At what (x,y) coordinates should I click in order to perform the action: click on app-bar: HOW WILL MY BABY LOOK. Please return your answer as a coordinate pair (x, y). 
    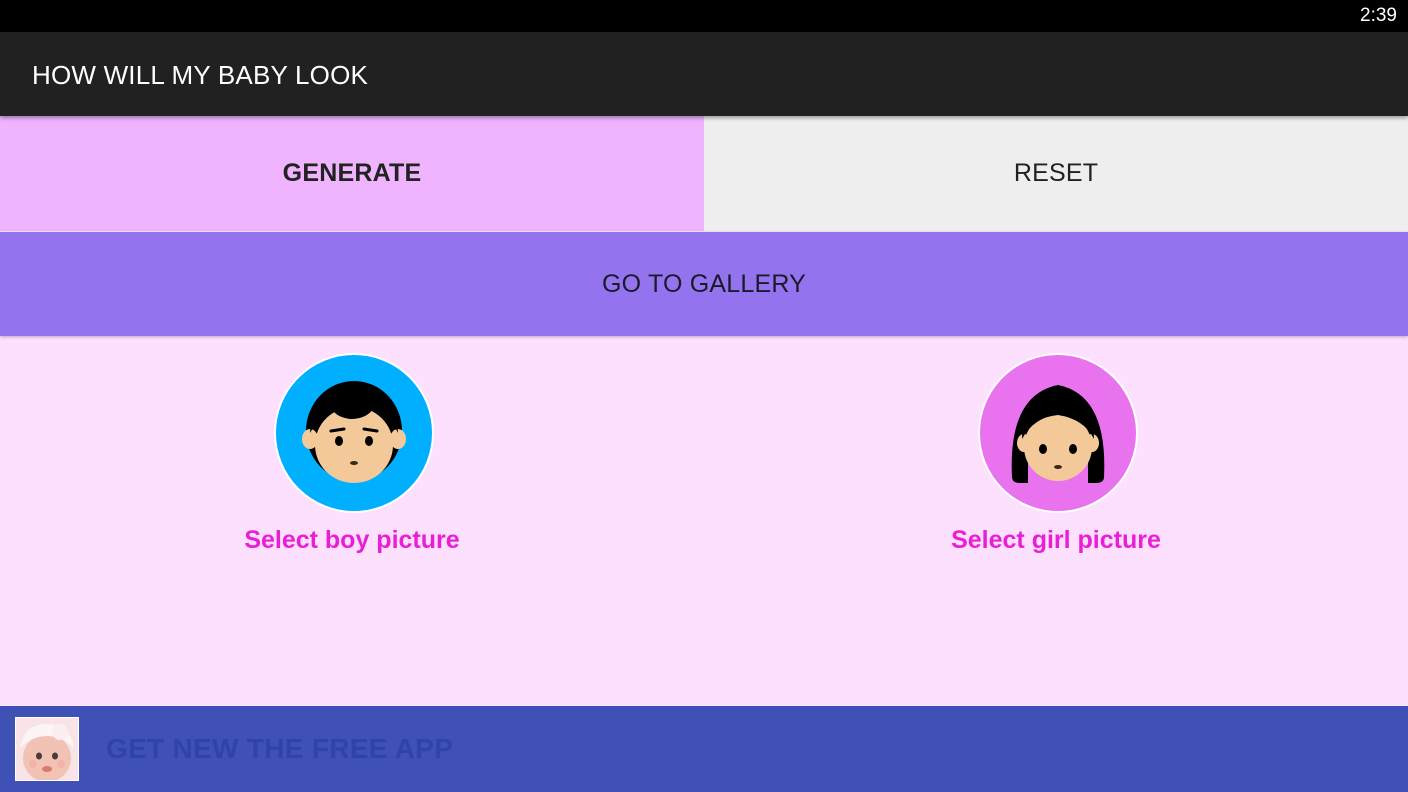
    Looking at the image, I should click on (704, 74).